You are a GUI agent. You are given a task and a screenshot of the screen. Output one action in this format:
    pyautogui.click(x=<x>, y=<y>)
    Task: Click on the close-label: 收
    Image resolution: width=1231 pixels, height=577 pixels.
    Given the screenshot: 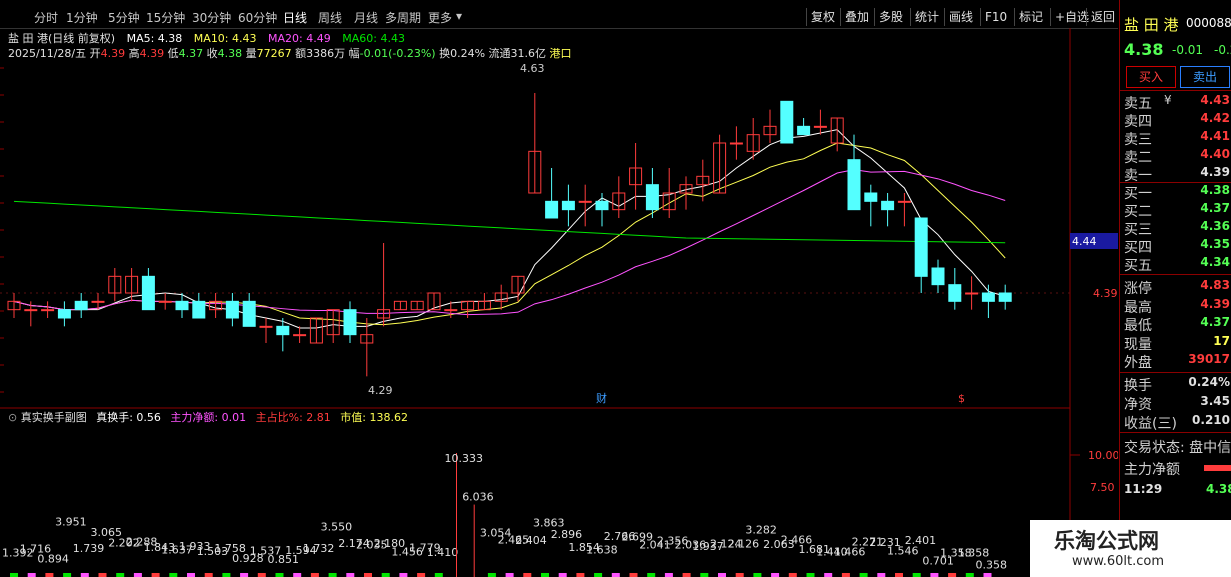 What is the action you would take?
    pyautogui.click(x=212, y=53)
    